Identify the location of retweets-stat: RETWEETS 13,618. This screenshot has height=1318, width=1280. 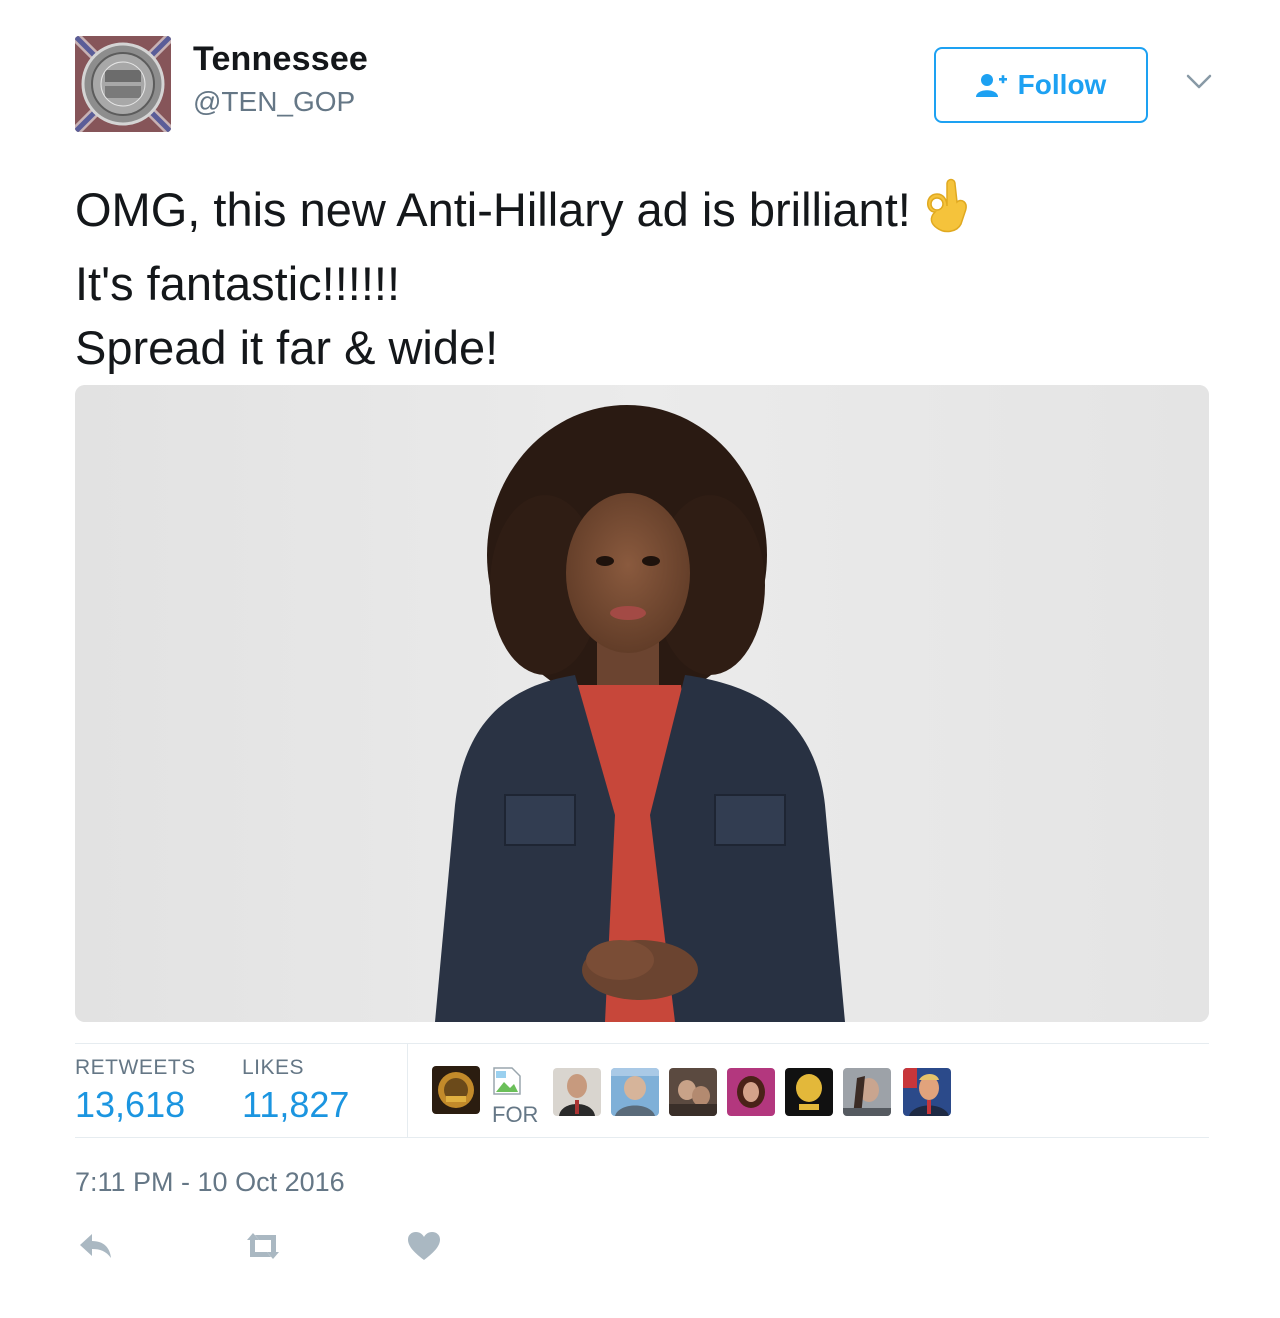
(135, 1091).